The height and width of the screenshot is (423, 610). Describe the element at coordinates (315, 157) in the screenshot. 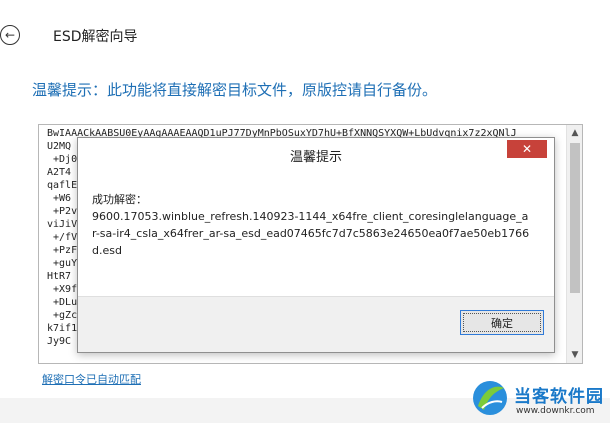

I see `dialog-title: 温馨提示` at that location.